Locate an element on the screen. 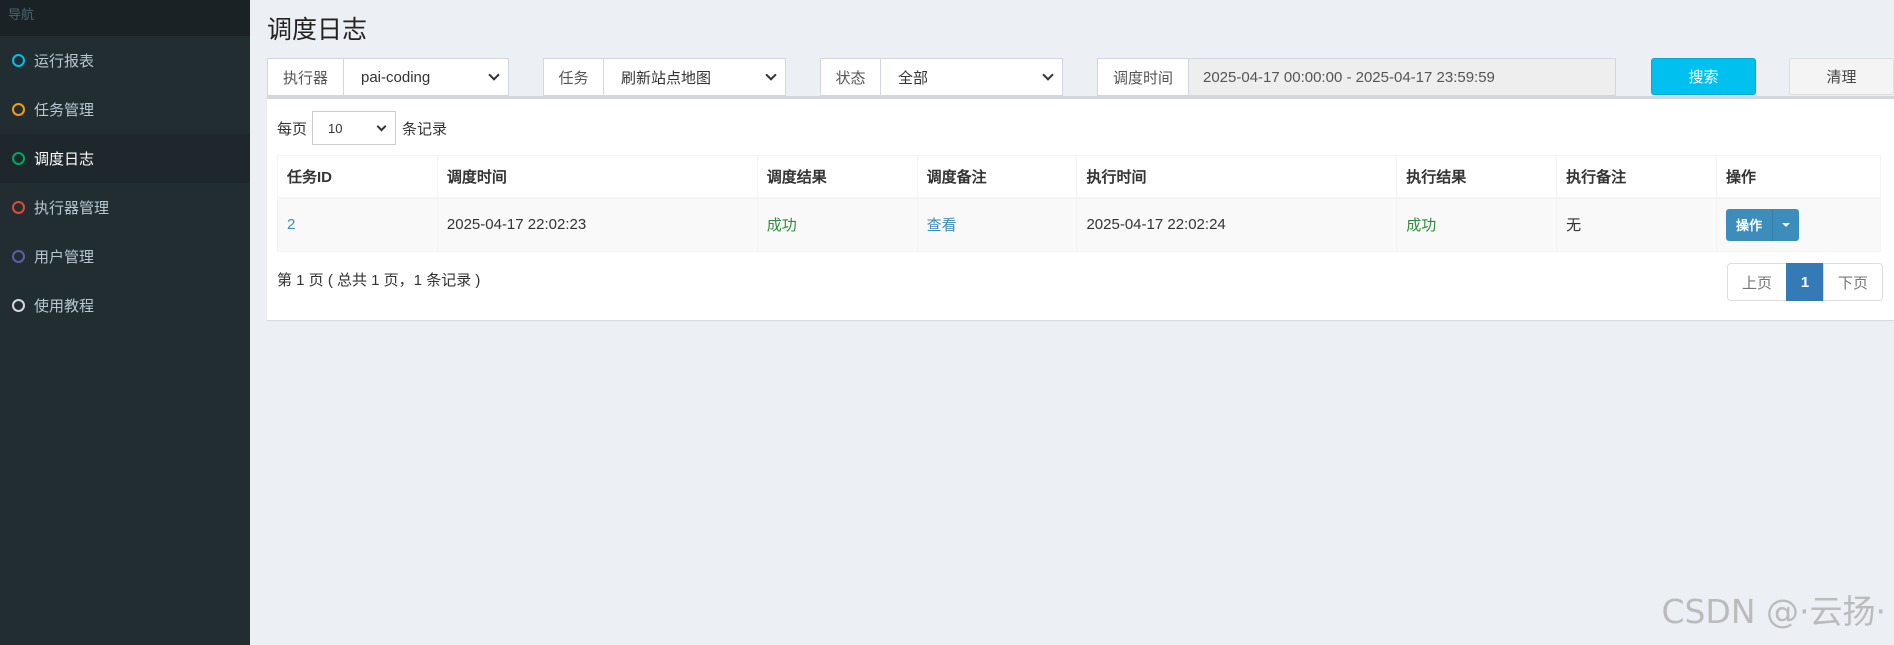 This screenshot has width=1894, height=645. trigger-note-link: 查看 is located at coordinates (942, 225).